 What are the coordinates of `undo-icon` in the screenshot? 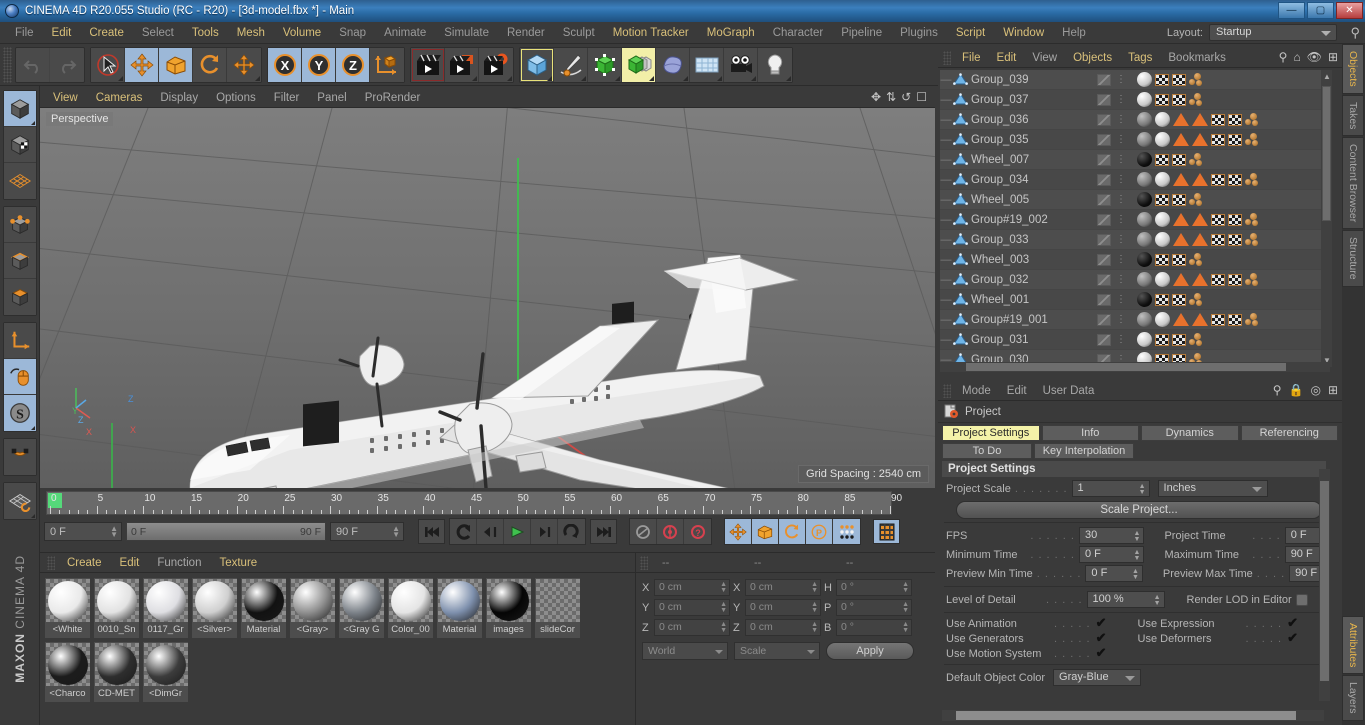 It's located at (33, 64).